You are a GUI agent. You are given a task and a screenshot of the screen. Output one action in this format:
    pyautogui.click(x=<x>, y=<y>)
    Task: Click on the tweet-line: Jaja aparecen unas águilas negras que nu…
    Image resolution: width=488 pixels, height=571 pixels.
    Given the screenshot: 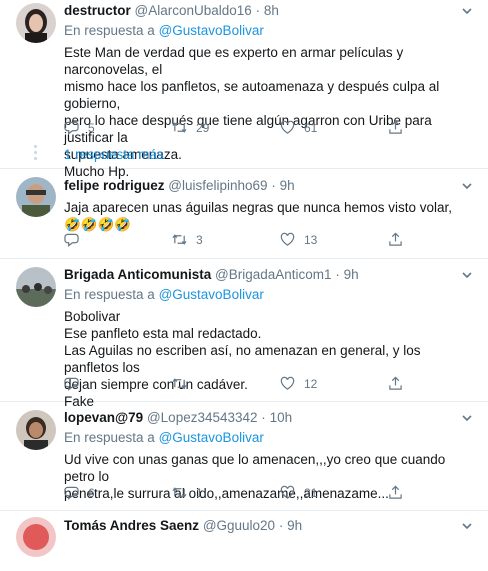 What is the action you would take?
    pyautogui.click(x=258, y=216)
    